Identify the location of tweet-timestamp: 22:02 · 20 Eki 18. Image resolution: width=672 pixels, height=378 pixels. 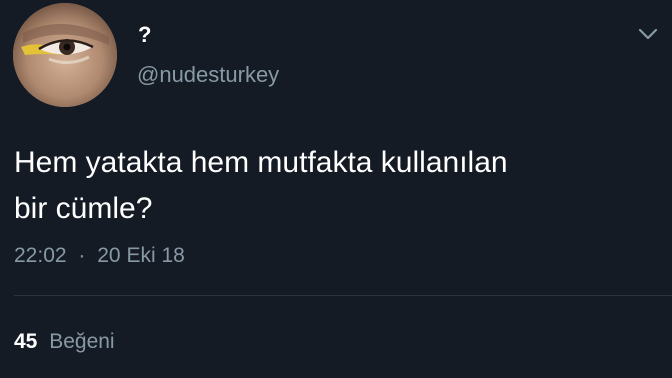
(99, 256).